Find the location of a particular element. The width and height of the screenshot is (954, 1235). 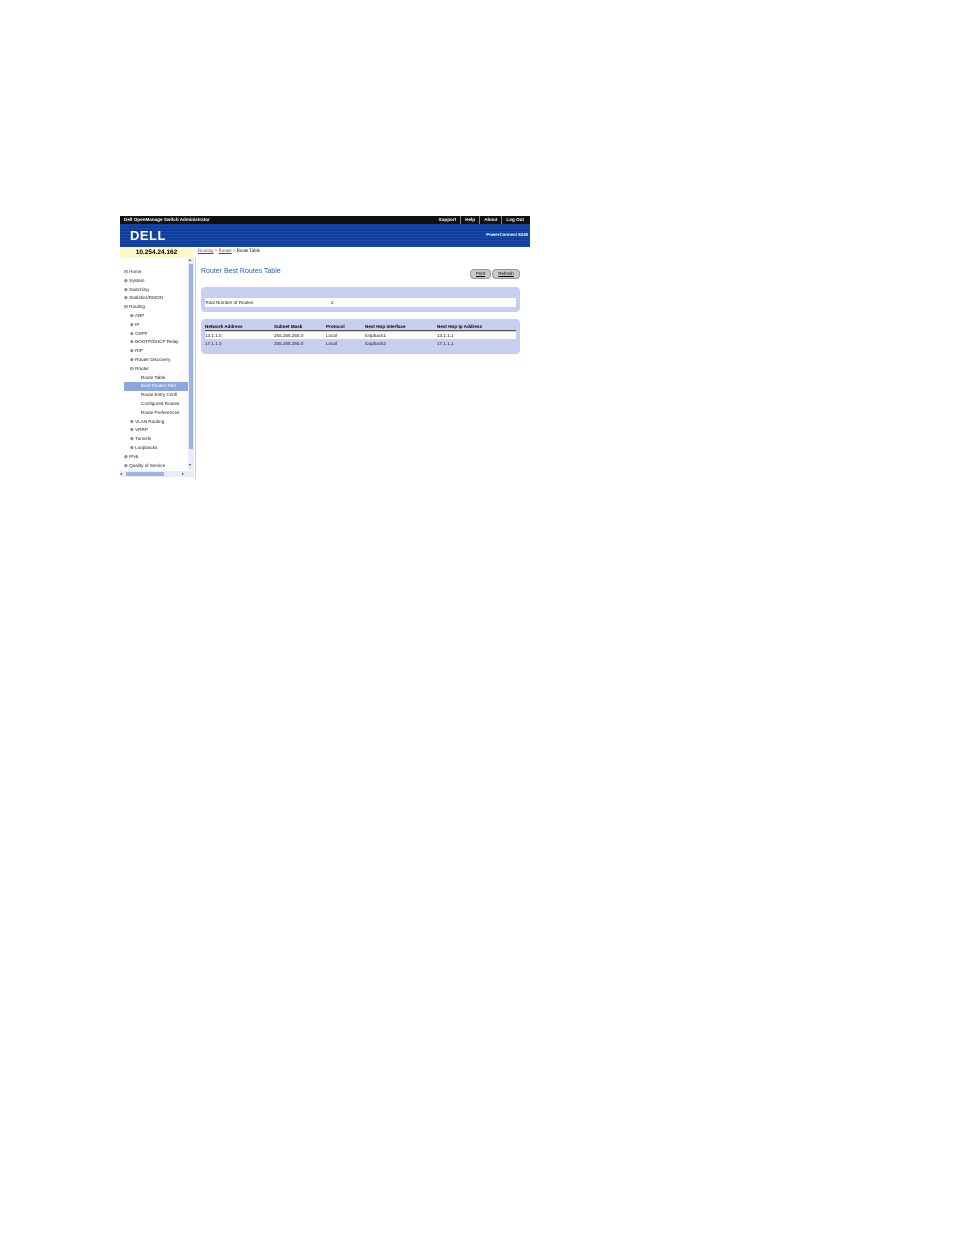

breadcrumb-current: Route Table is located at coordinates (248, 251).